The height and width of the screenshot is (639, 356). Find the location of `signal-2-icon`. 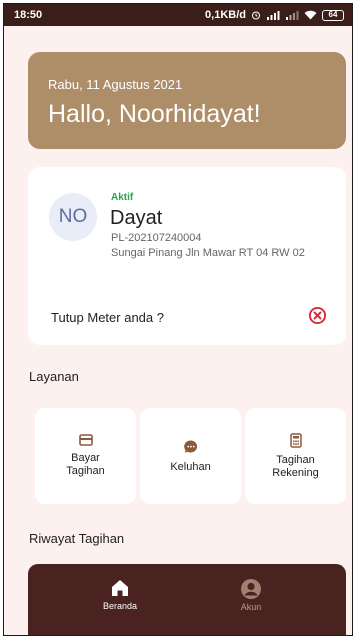

signal-2-icon is located at coordinates (292, 15).